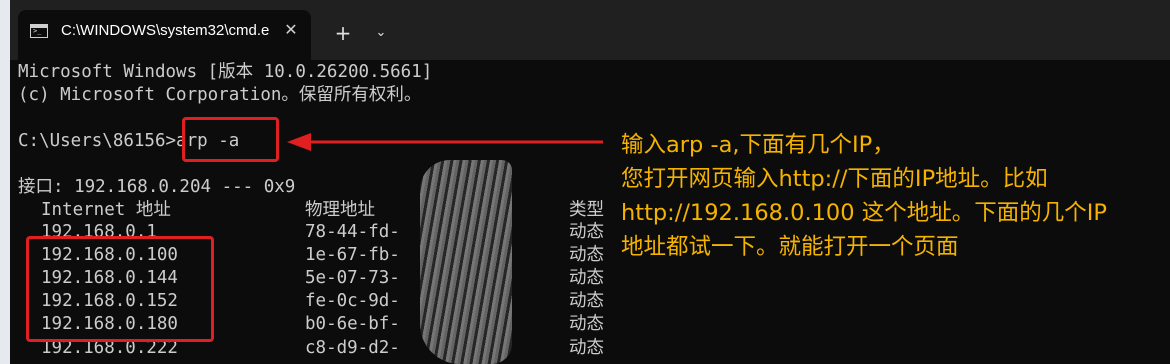 The width and height of the screenshot is (1170, 364). Describe the element at coordinates (225, 72) in the screenshot. I see `header-line-1: Microsoft Windows [版本 10.0.26200.5661]` at that location.